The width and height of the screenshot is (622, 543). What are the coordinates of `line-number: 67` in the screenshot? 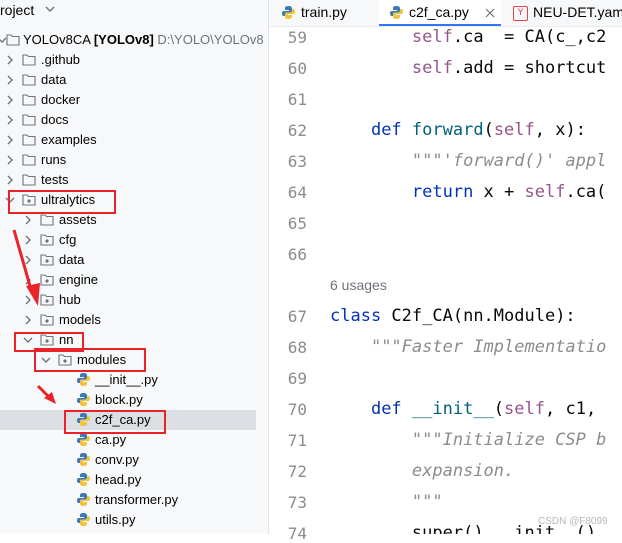 It's located at (297, 316).